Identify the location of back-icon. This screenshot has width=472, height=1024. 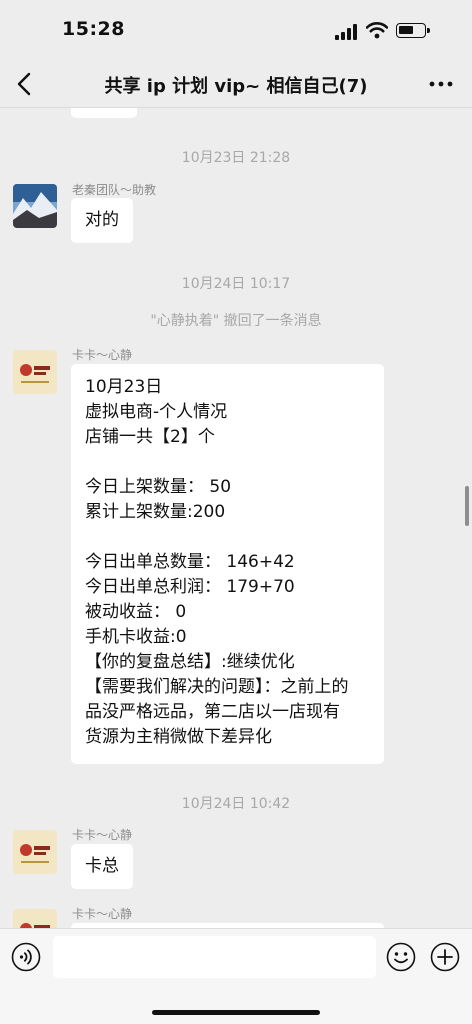
(26, 84).